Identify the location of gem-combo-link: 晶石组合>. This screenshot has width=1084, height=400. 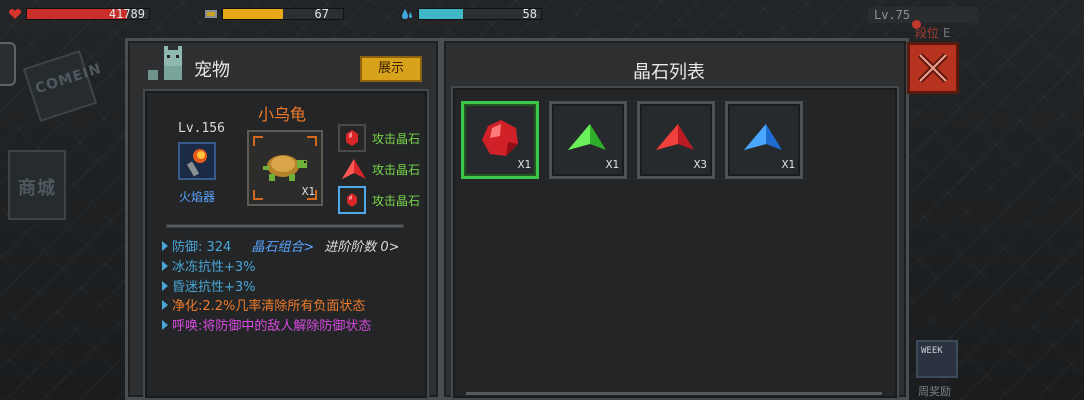
(282, 245).